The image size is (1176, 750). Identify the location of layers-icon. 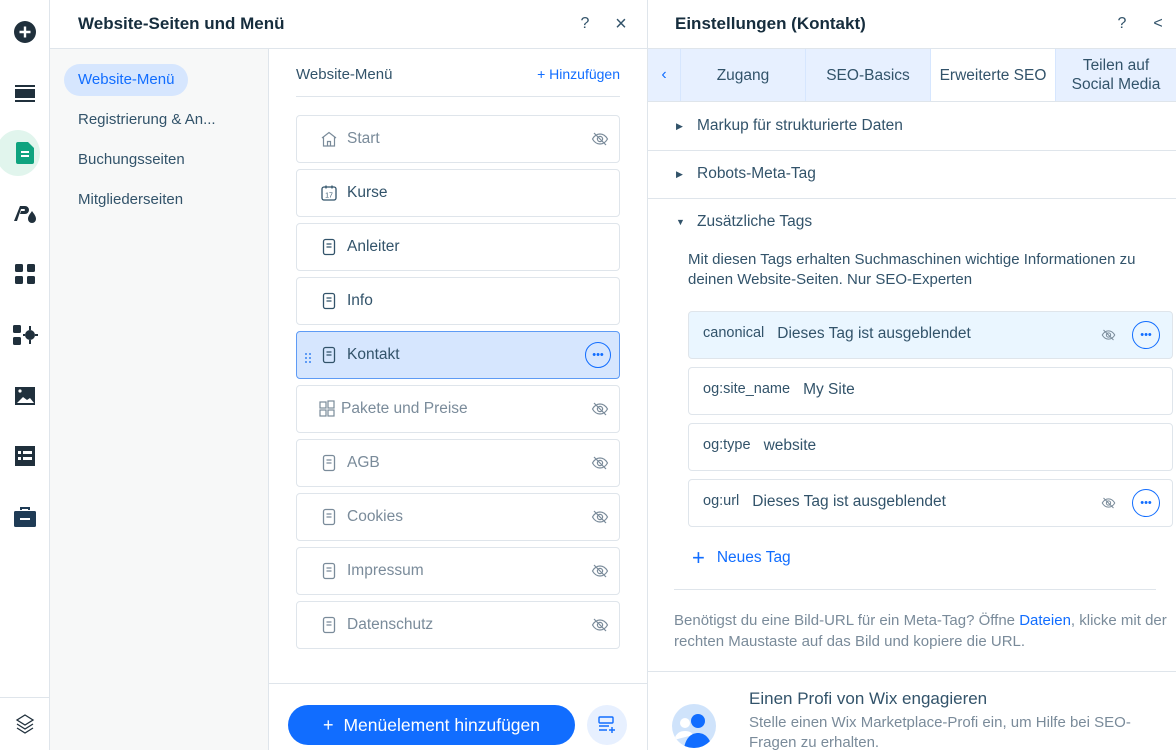
(25, 724).